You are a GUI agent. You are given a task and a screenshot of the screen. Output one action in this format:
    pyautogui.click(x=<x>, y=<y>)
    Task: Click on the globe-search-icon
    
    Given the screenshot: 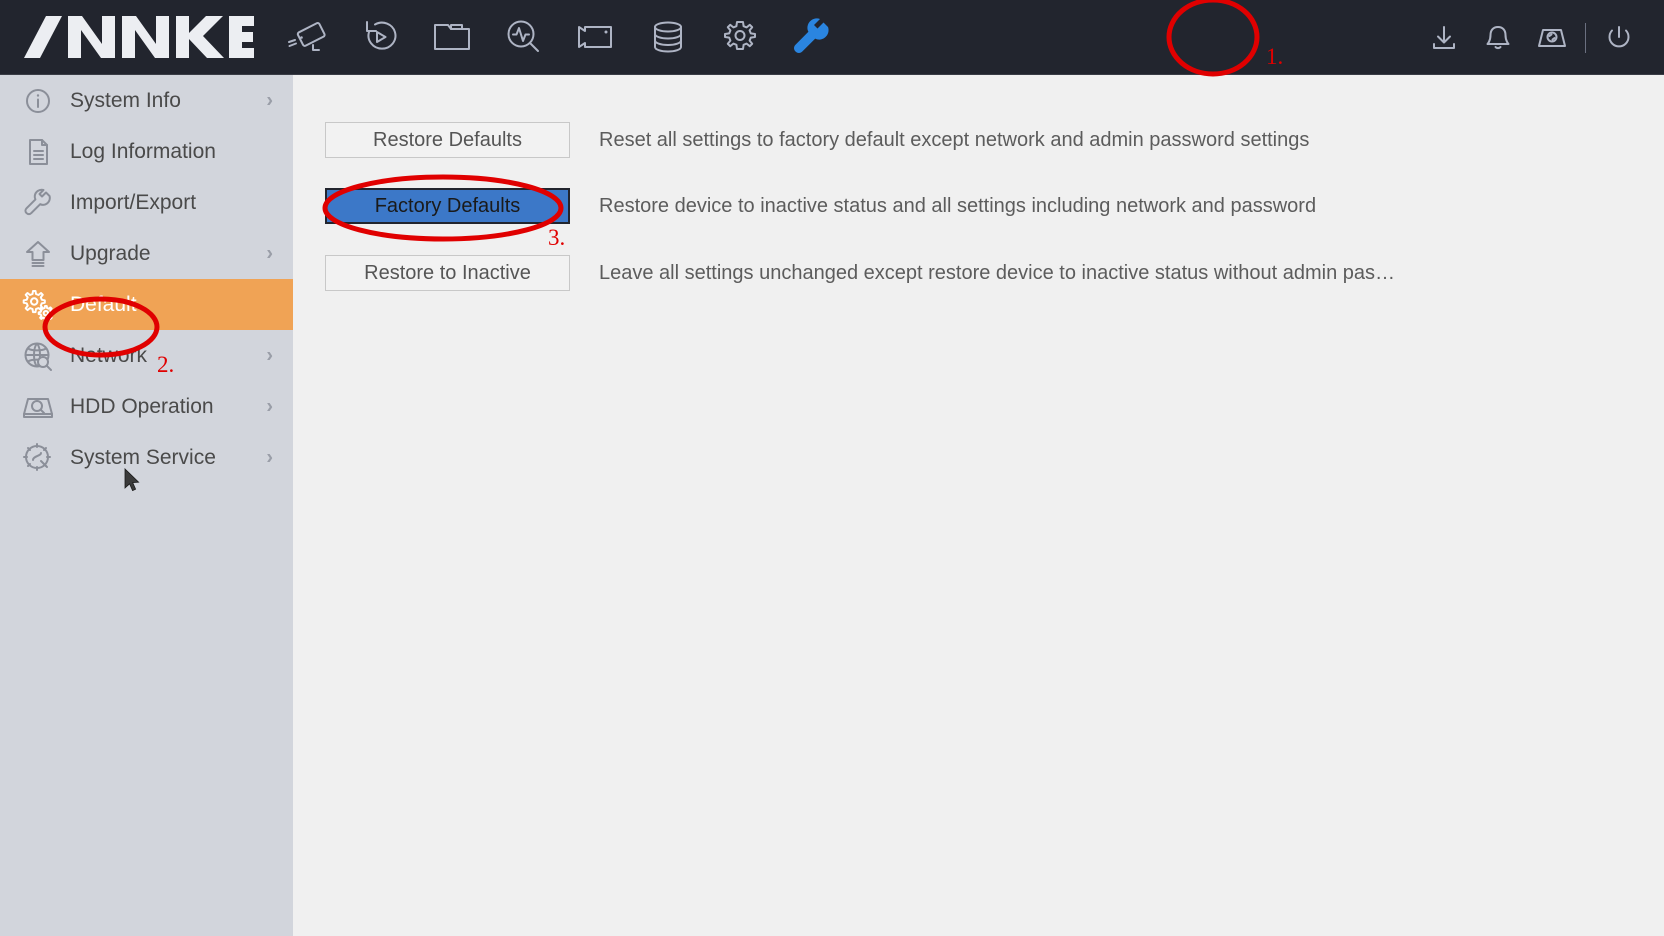 What is the action you would take?
    pyautogui.click(x=38, y=356)
    